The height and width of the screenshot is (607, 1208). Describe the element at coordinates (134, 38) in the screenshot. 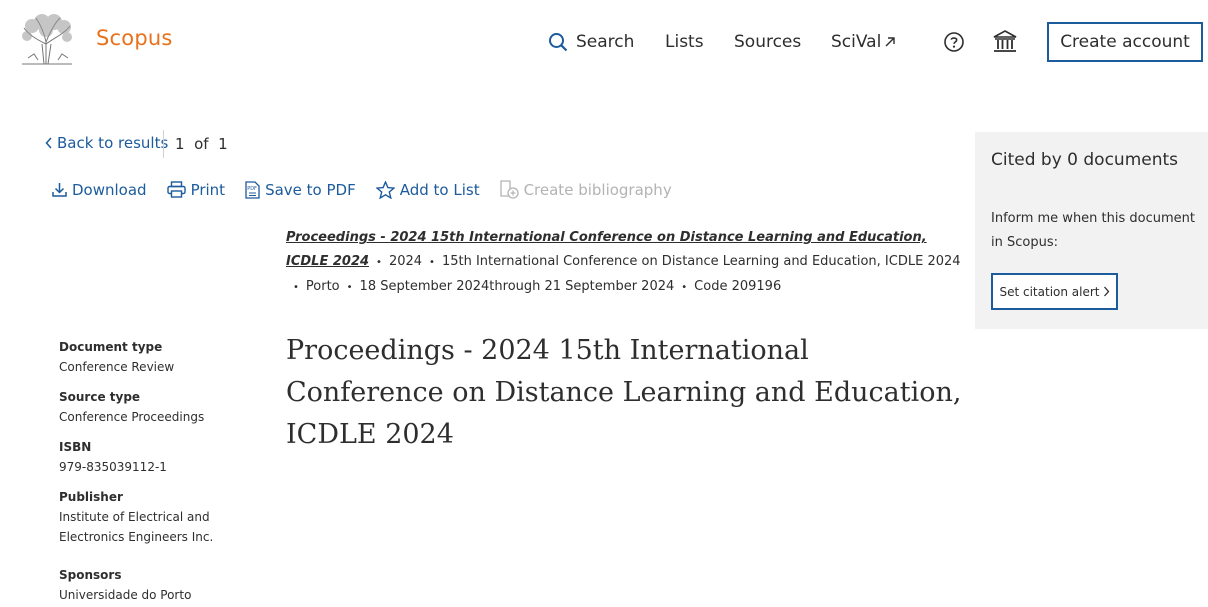

I see `scopus-logo-text: Scopus` at that location.